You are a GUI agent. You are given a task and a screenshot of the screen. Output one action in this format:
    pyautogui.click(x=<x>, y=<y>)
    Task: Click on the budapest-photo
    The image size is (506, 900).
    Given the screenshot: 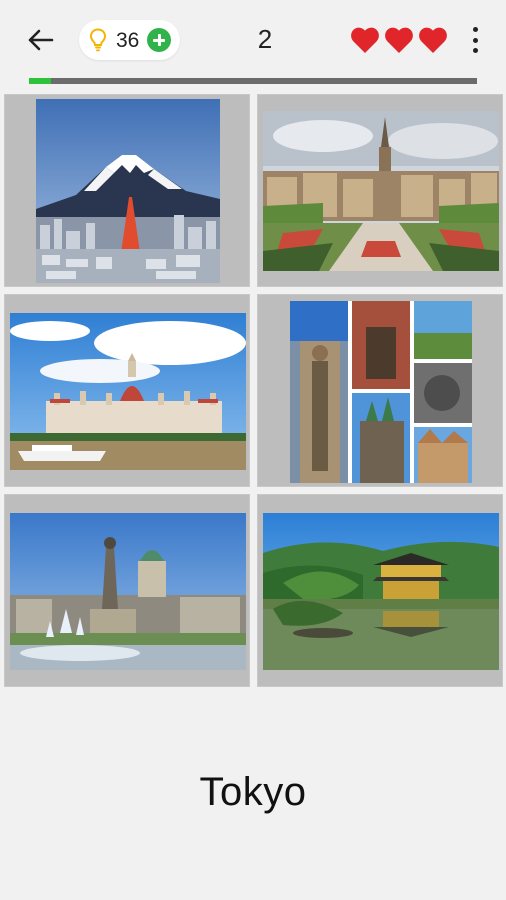 What is the action you would take?
    pyautogui.click(x=128, y=391)
    